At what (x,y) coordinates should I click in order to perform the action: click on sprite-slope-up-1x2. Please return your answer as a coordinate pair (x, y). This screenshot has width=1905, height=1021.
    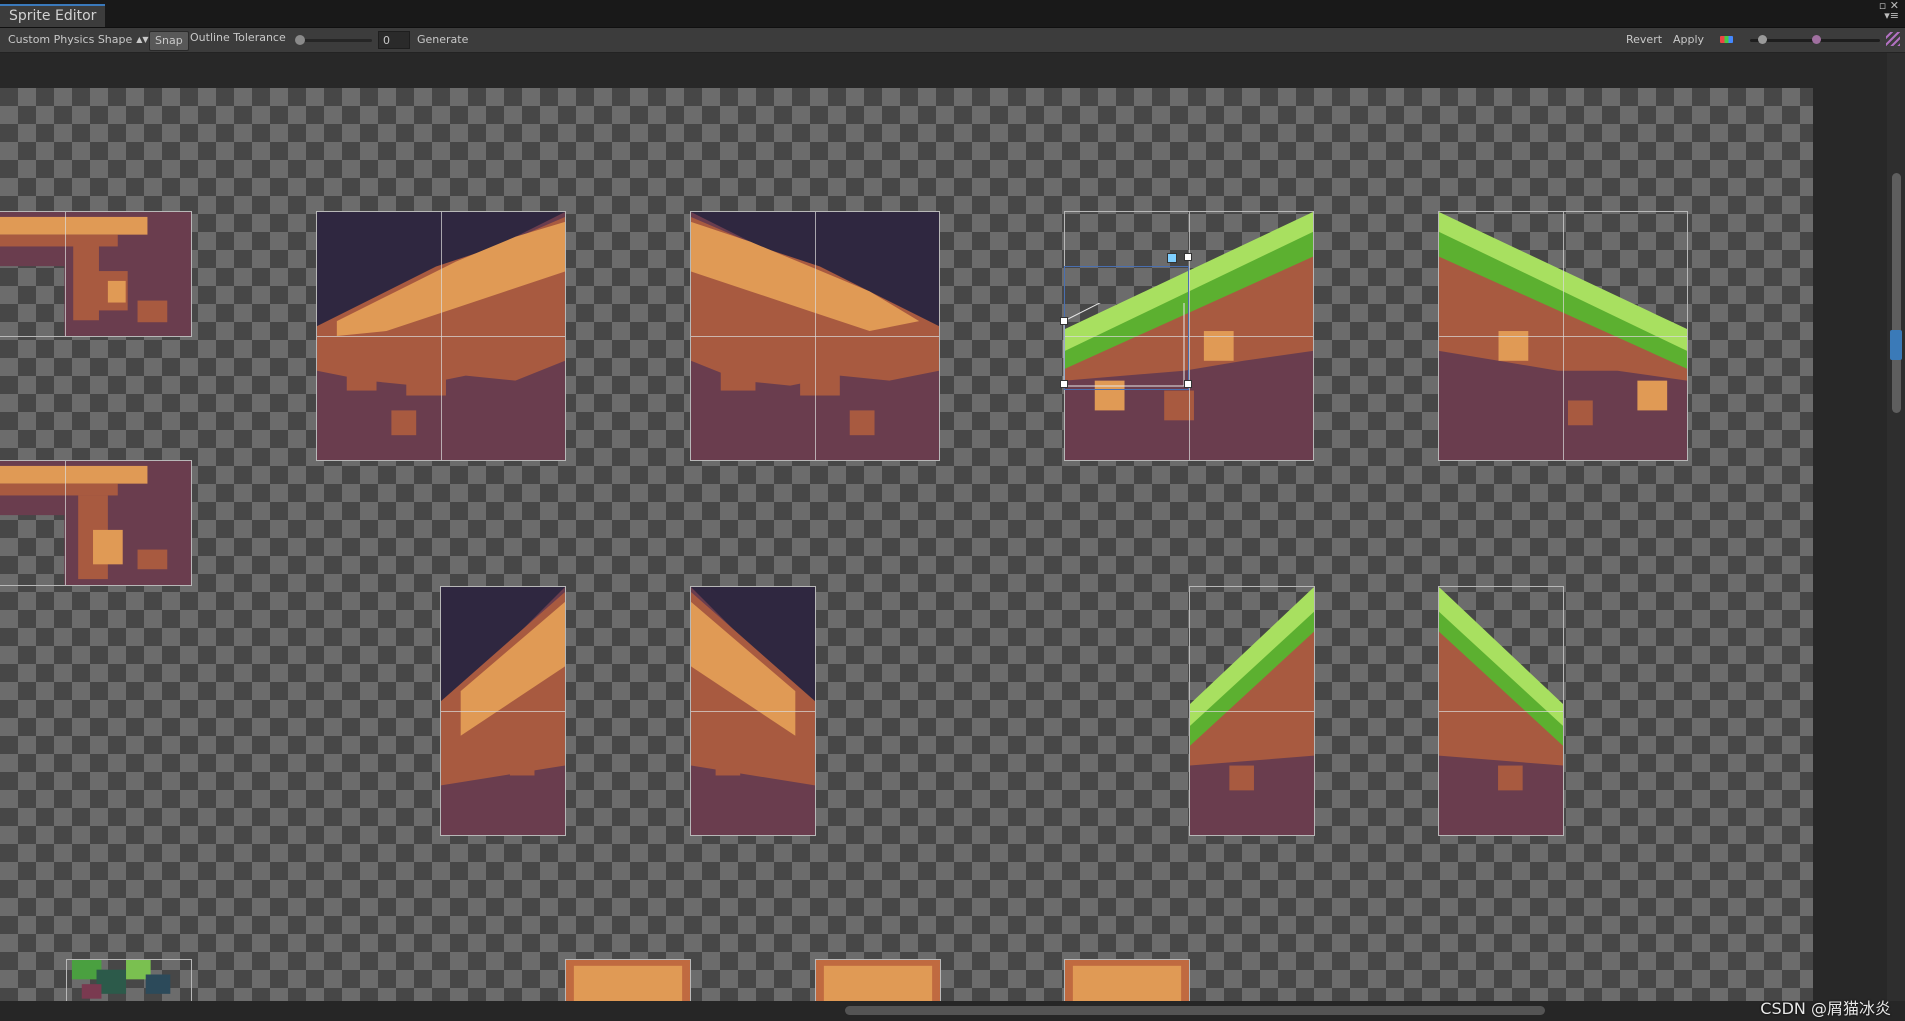
    Looking at the image, I should click on (503, 711).